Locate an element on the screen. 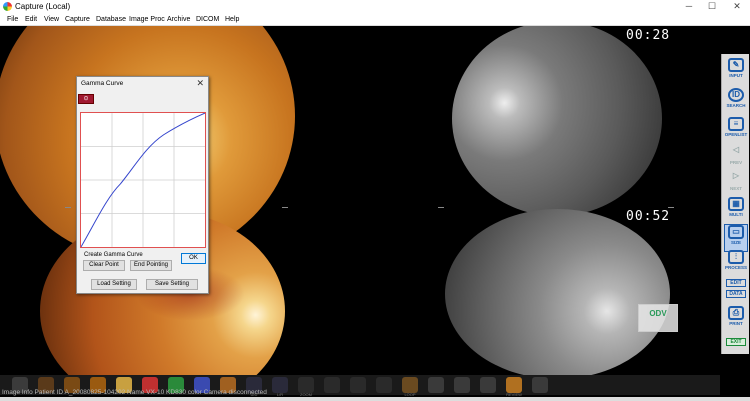 This screenshot has height=401, width=750. exit-badge: EXIT is located at coordinates (736, 342).